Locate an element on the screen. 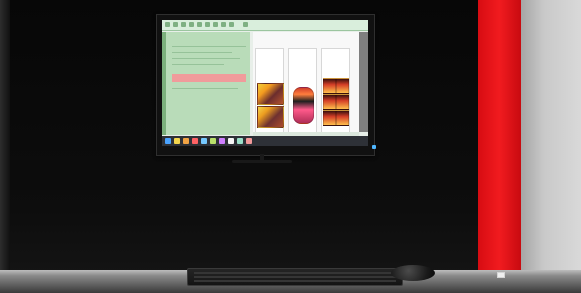 Image resolution: width=581 pixels, height=293 pixels. app-toolbar is located at coordinates (265, 25).